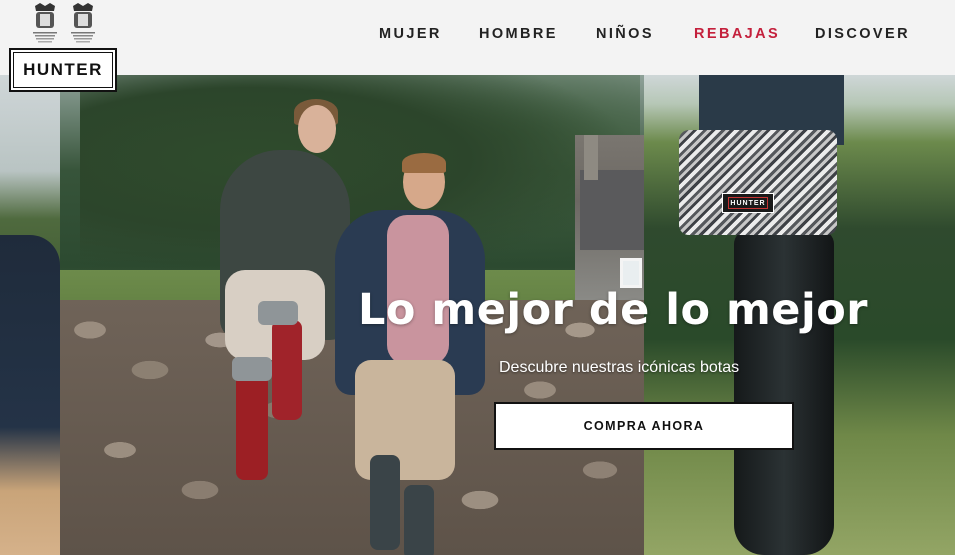 The image size is (955, 555). What do you see at coordinates (631, 273) in the screenshot?
I see `house-window` at bounding box center [631, 273].